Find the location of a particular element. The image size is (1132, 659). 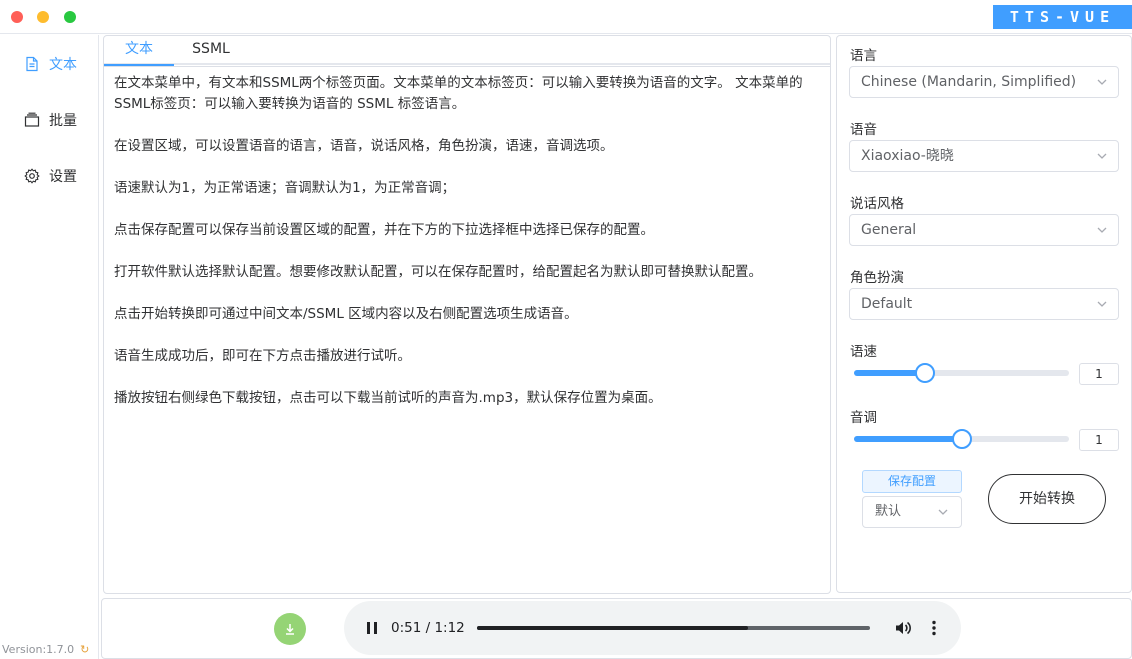

sidebar-item-settings: 设置 is located at coordinates (49, 176).